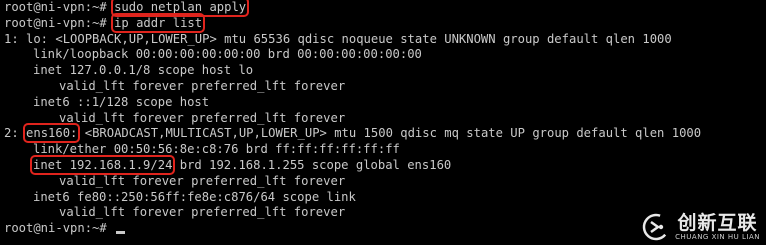 The width and height of the screenshot is (766, 245). I want to click on ens160-ip-address: inet 192.168.1.9/24, so click(102, 164).